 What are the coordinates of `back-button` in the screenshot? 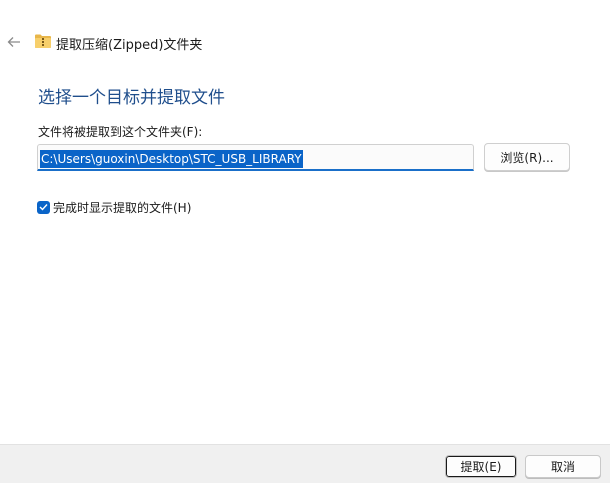 It's located at (14, 42).